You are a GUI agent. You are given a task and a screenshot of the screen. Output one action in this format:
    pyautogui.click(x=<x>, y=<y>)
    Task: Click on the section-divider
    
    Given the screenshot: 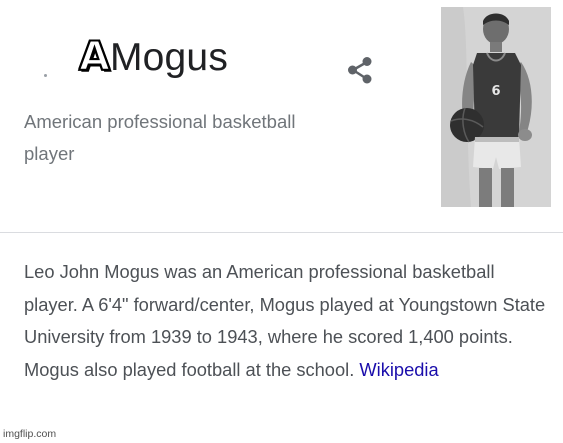 What is the action you would take?
    pyautogui.click(x=281, y=232)
    